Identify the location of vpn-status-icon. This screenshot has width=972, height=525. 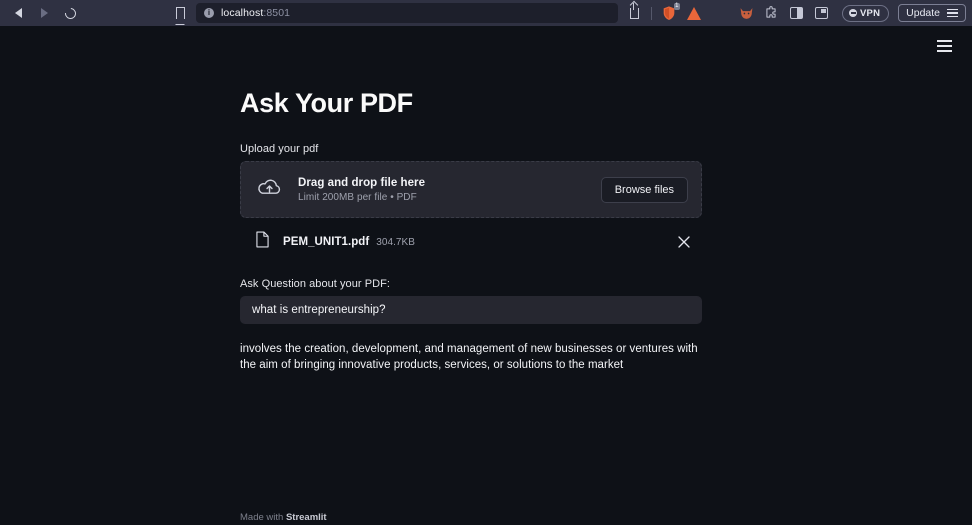
(853, 13).